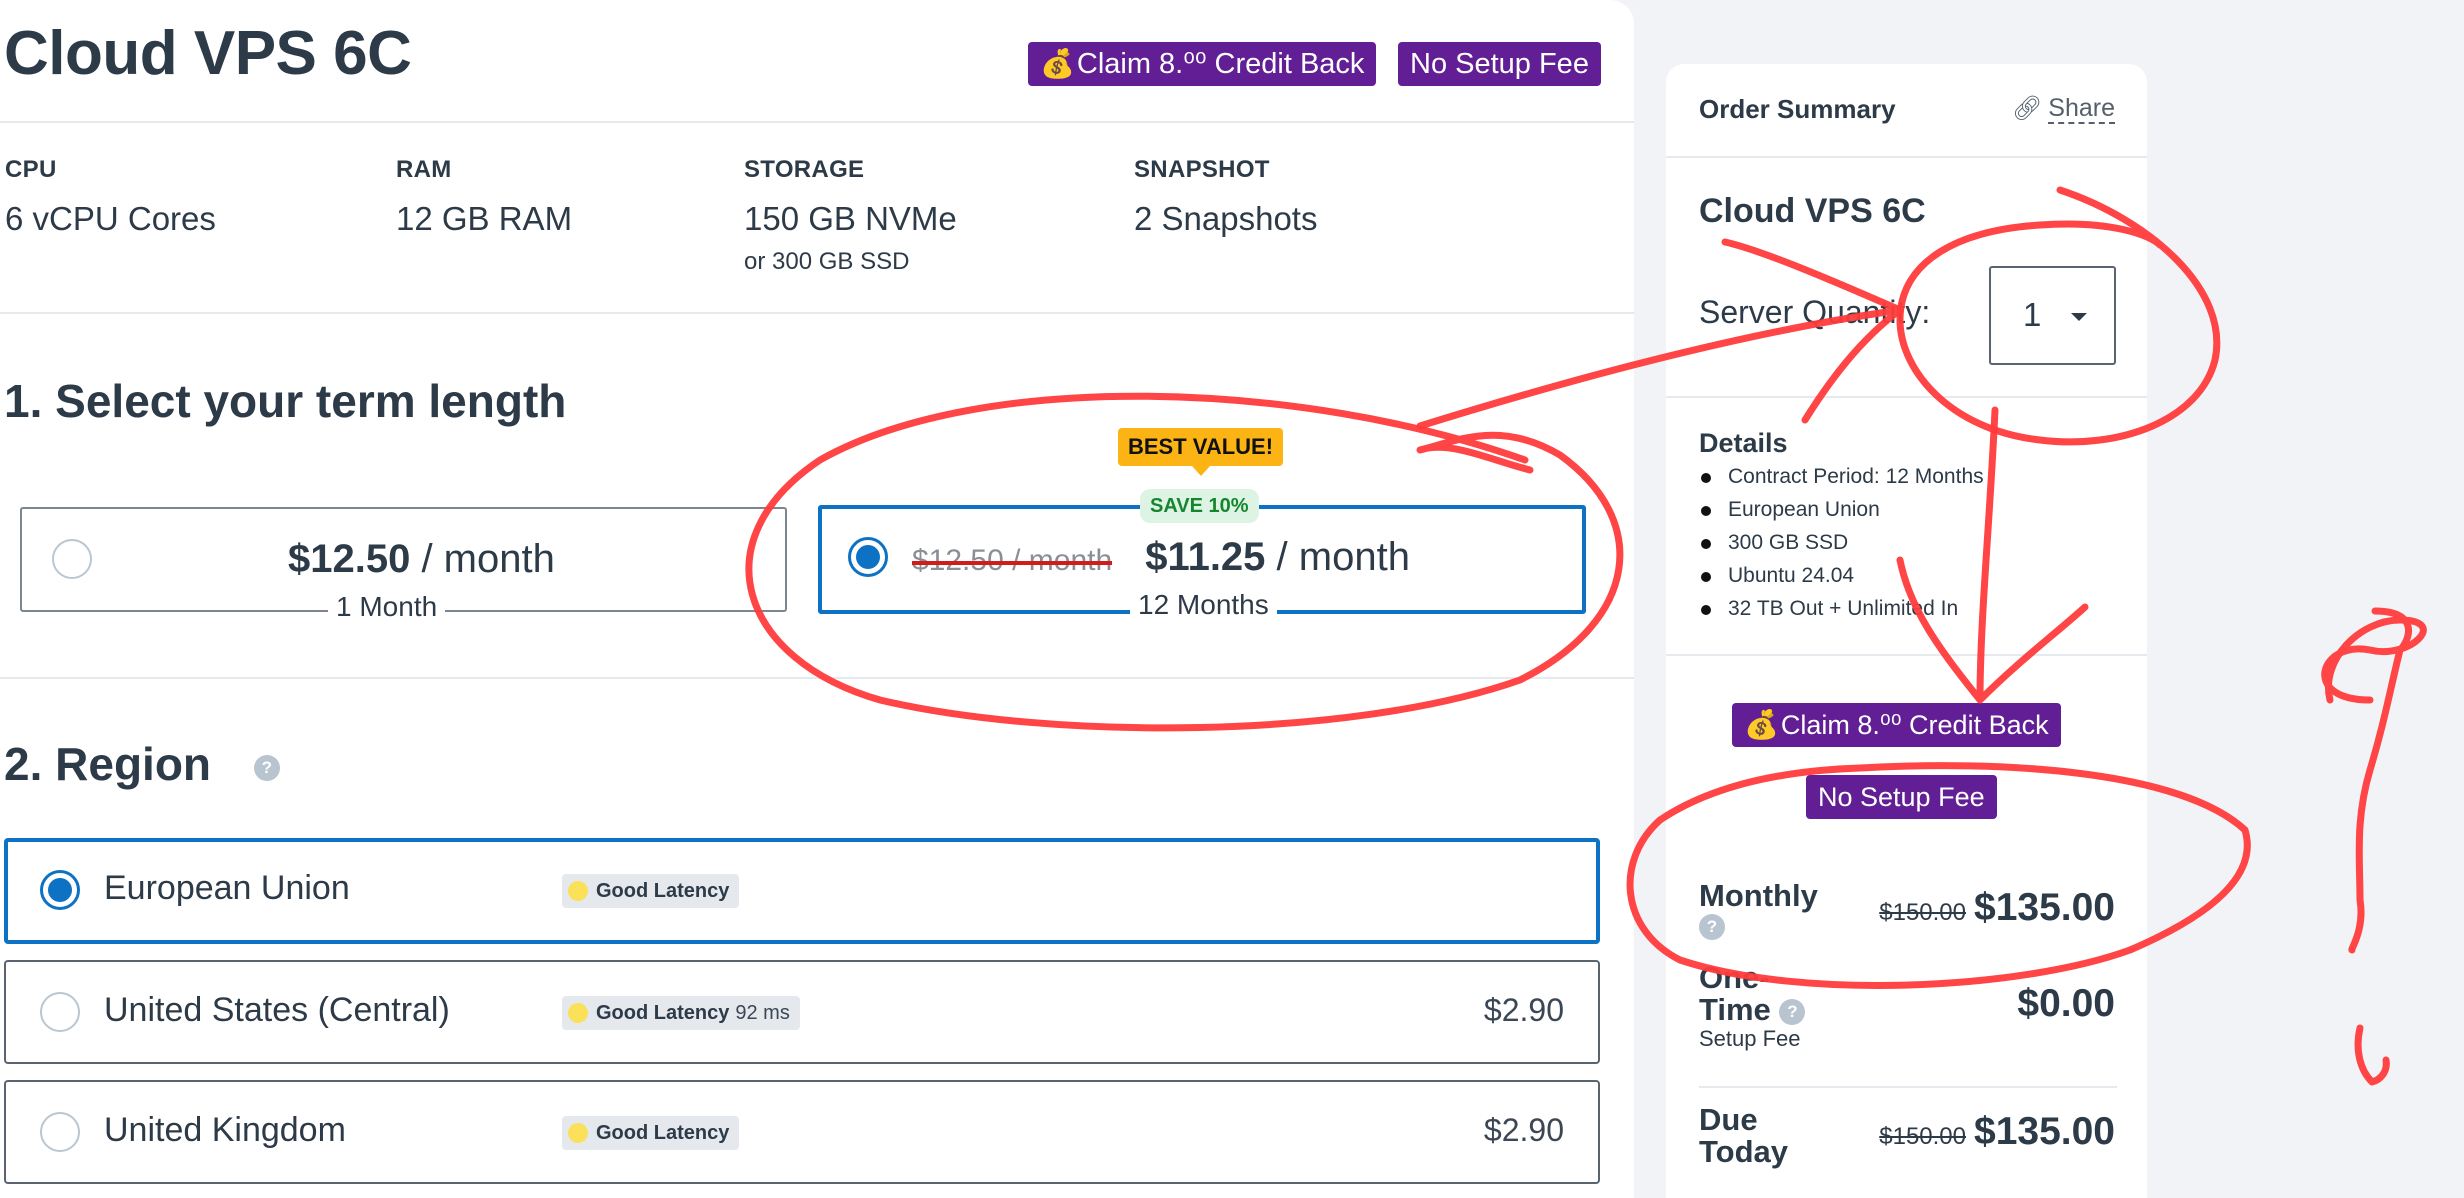  I want to click on one-time-label: One- Time ?, so click(1752, 994).